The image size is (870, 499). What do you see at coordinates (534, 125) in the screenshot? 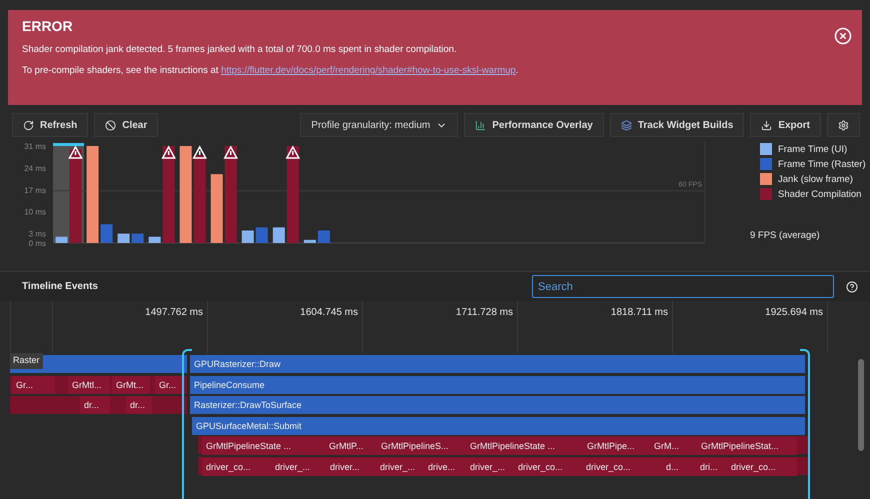
I see `toggle-button: Performance Overlay` at bounding box center [534, 125].